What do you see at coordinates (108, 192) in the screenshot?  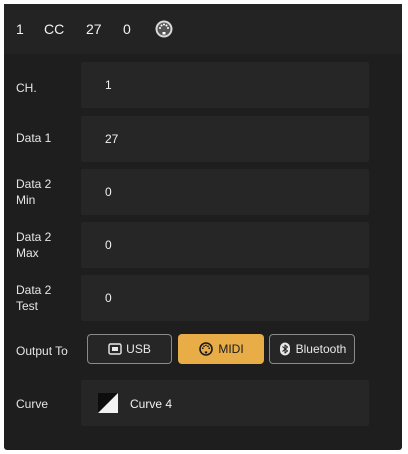 I see `data2-min-value: 0` at bounding box center [108, 192].